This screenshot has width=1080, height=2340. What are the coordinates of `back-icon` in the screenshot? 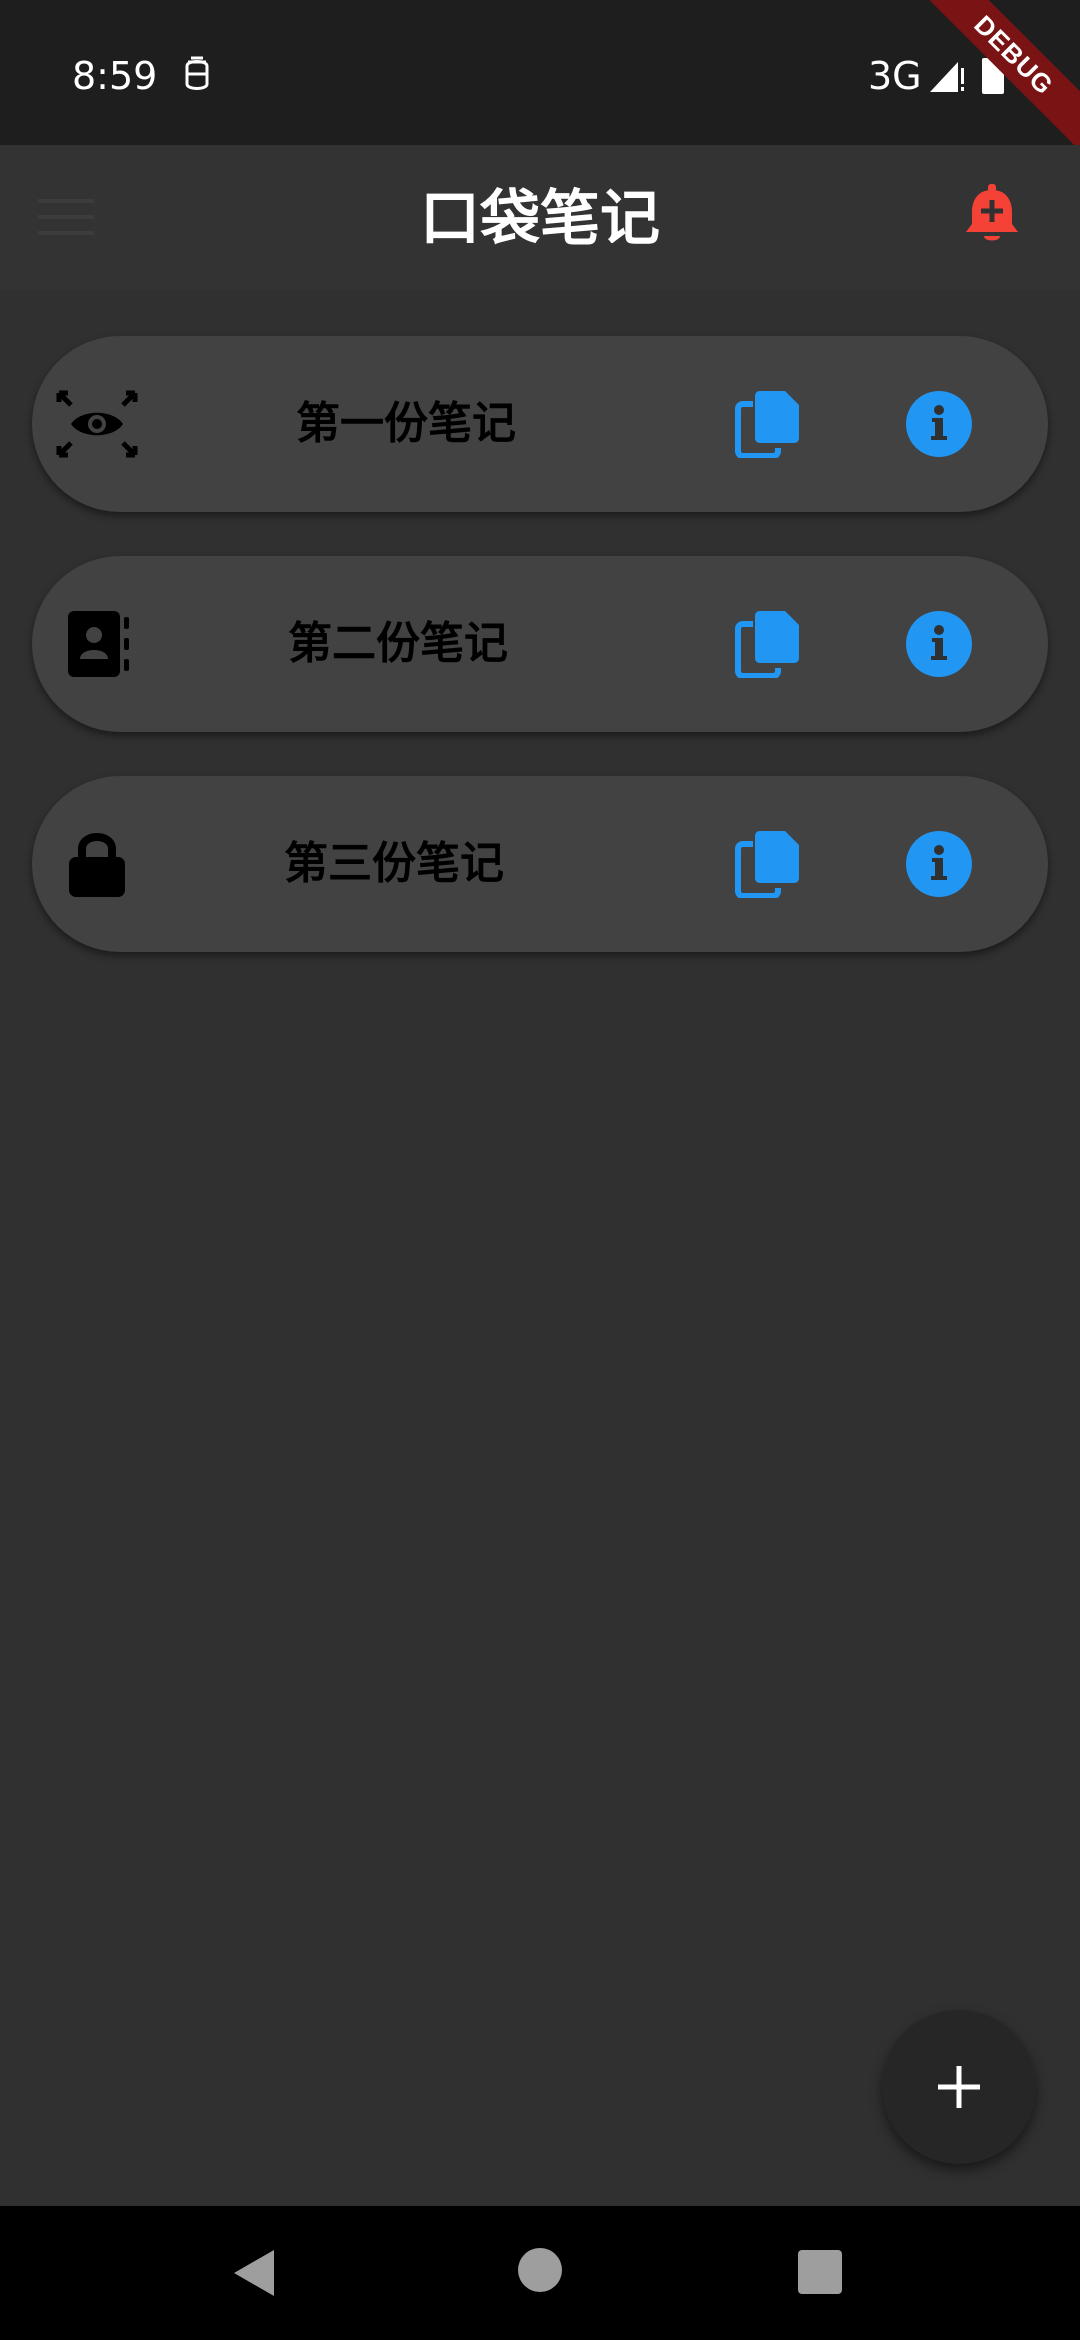 It's located at (255, 2273).